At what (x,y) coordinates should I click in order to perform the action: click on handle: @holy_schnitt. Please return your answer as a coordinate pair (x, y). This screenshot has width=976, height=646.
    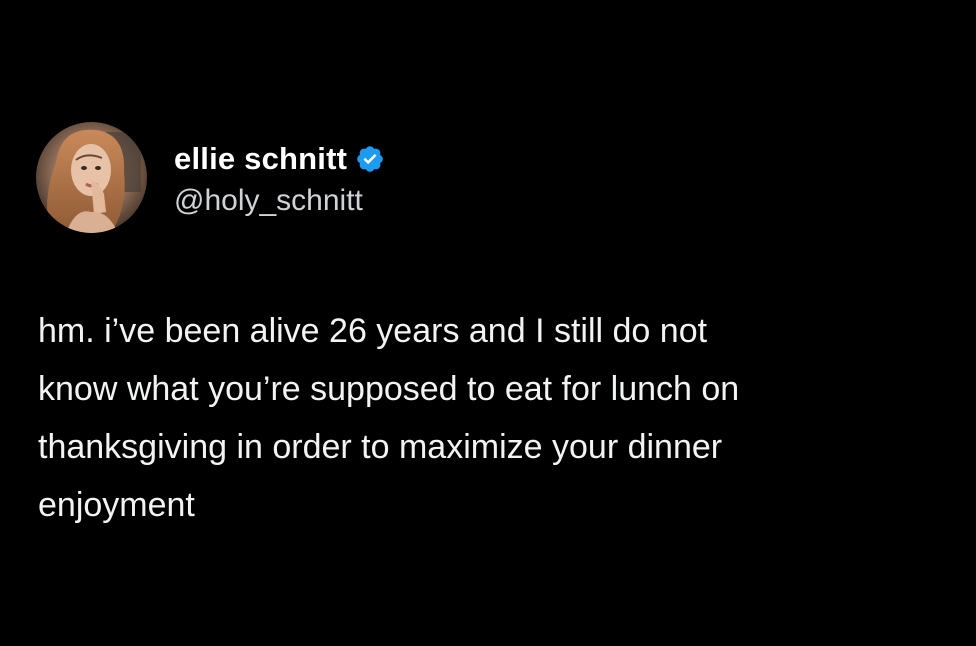
    Looking at the image, I should click on (279, 201).